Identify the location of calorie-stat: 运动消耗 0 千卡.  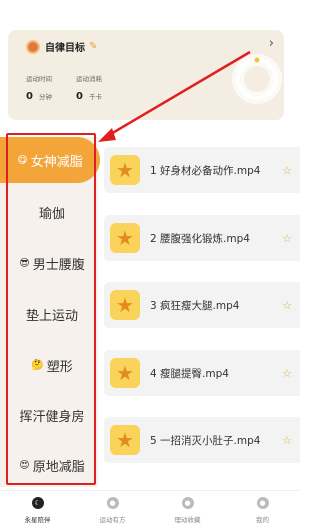
(89, 87).